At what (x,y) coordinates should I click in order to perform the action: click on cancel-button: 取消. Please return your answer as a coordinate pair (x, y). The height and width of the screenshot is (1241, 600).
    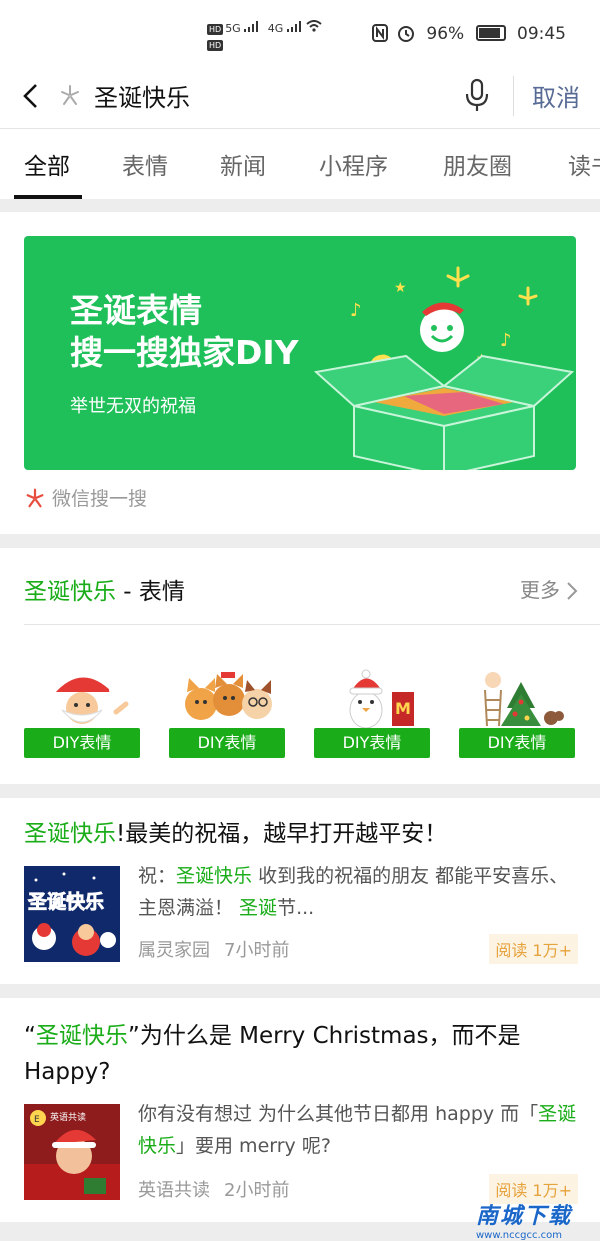
    Looking at the image, I should click on (556, 95).